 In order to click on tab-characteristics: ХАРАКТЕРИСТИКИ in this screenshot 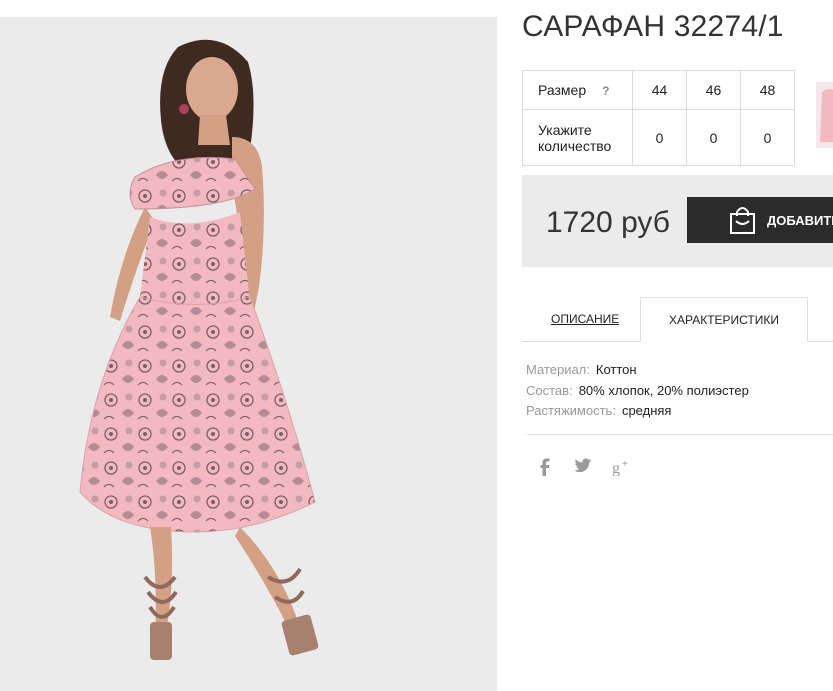, I will do `click(724, 319)`.